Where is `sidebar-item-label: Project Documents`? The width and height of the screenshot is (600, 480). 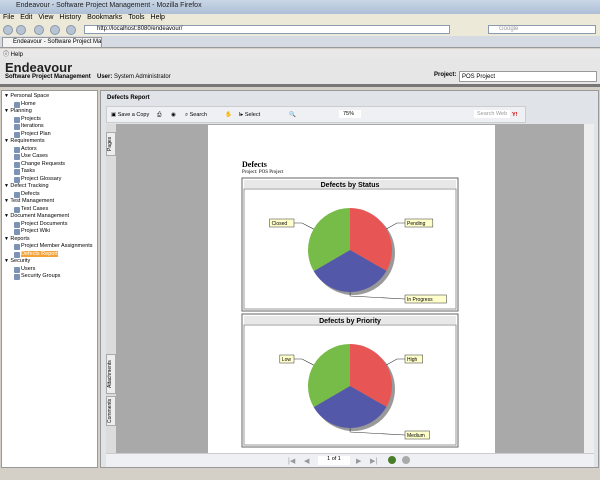
sidebar-item-label: Project Documents is located at coordinates (44, 223).